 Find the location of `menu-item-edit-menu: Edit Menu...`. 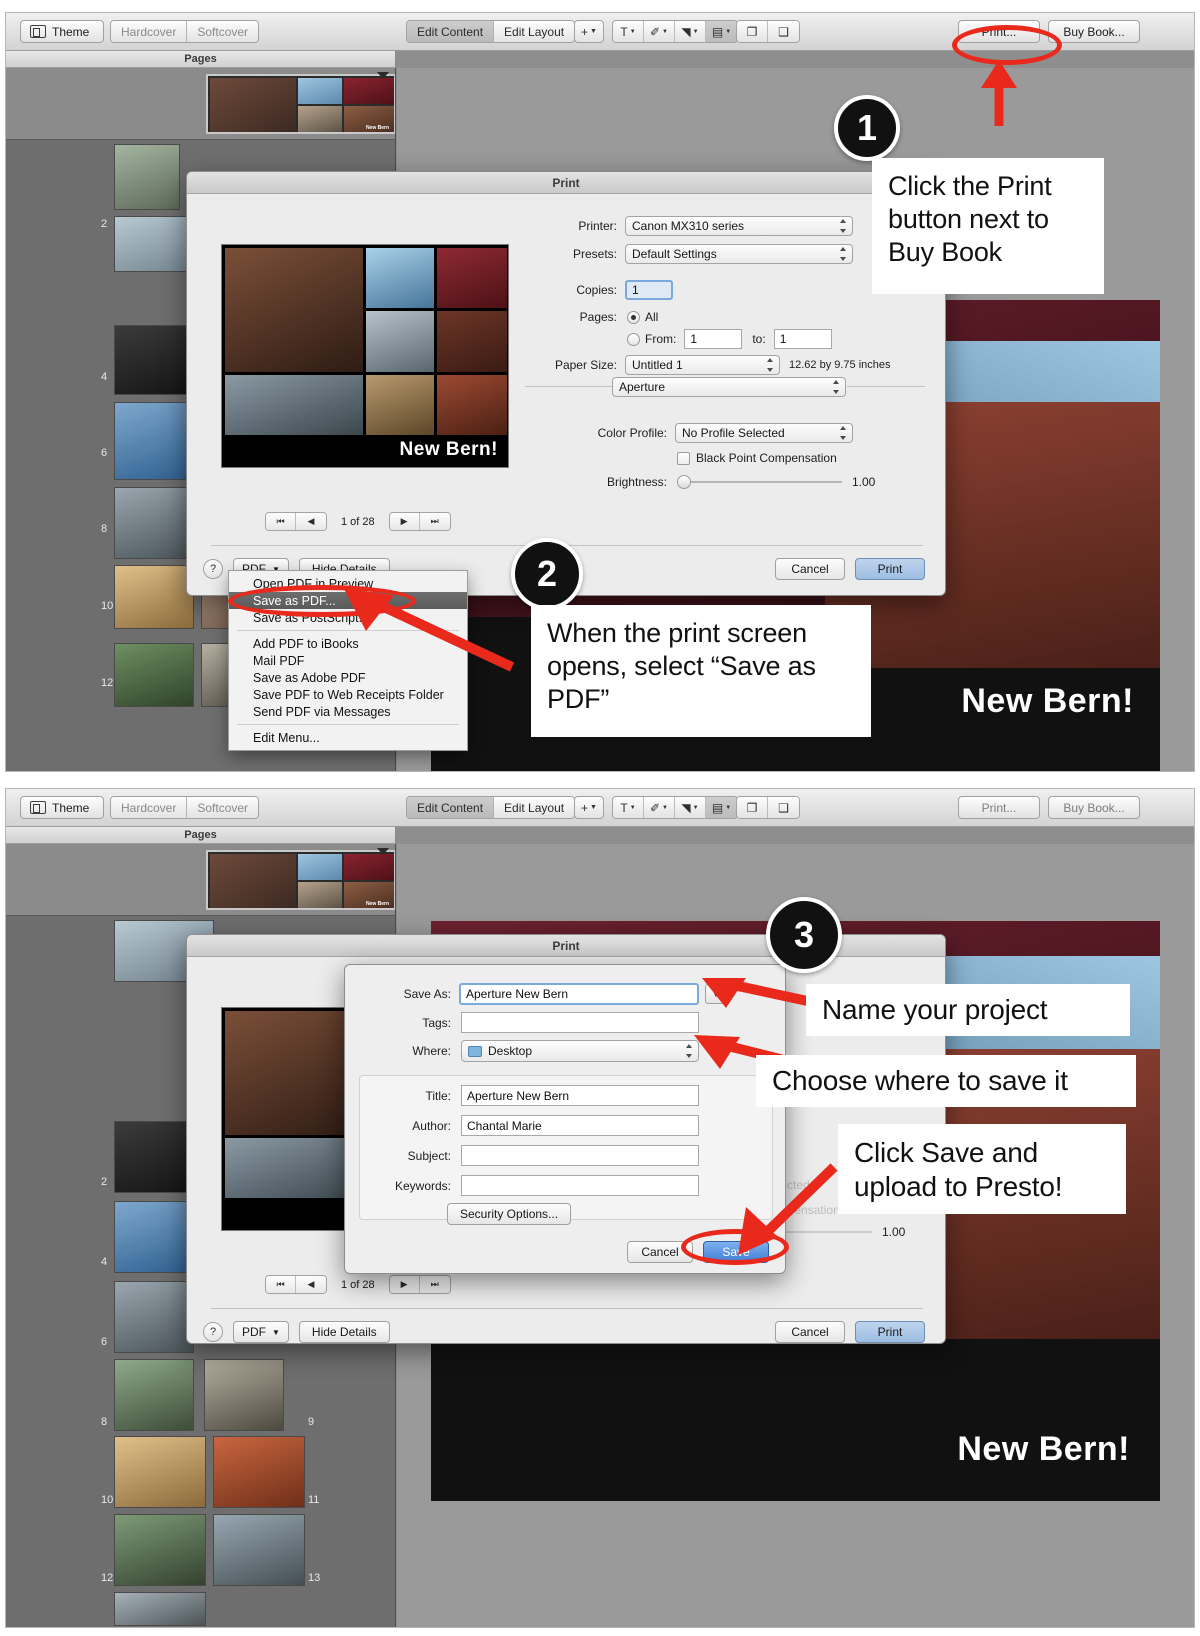

menu-item-edit-menu: Edit Menu... is located at coordinates (348, 737).